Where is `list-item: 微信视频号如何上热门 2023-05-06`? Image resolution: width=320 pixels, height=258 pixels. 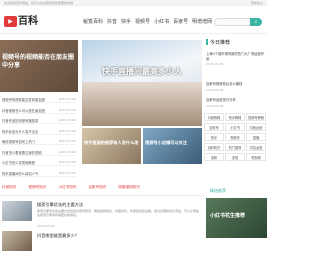 list-item: 微信视频号如何上热门 2023-05-06 is located at coordinates (39, 143).